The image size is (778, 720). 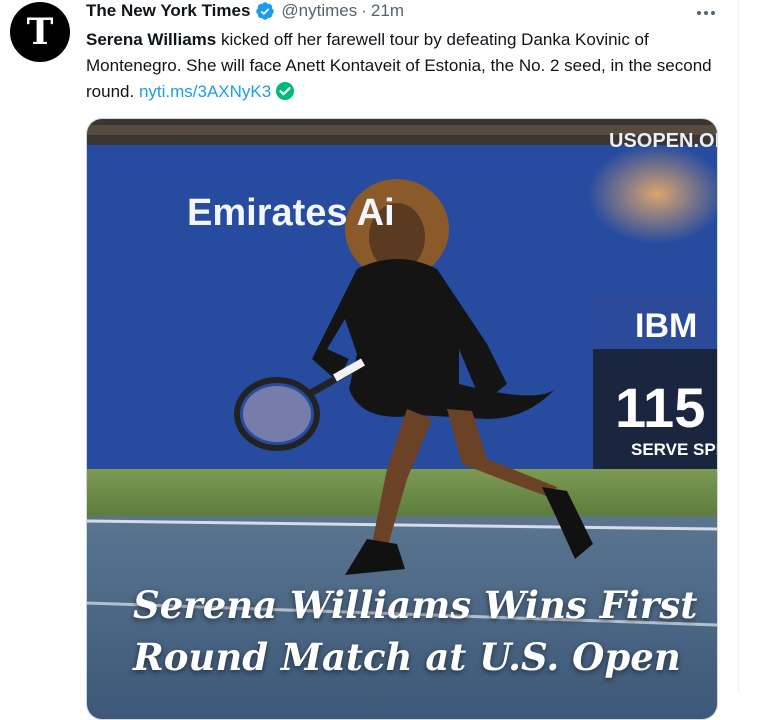 I want to click on emirates-sign: Emirates Ai, so click(x=291, y=213).